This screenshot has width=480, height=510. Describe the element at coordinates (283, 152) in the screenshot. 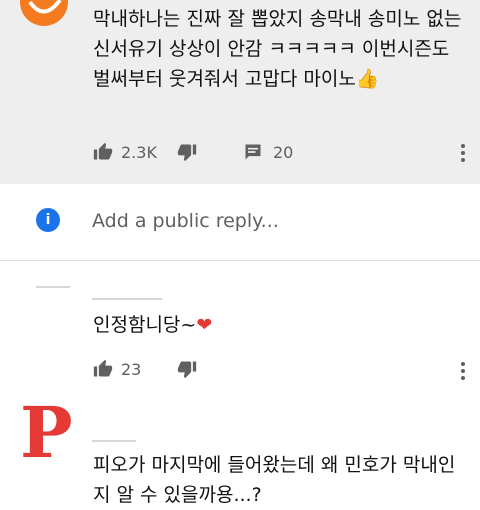

I see `reply-count: 20` at that location.